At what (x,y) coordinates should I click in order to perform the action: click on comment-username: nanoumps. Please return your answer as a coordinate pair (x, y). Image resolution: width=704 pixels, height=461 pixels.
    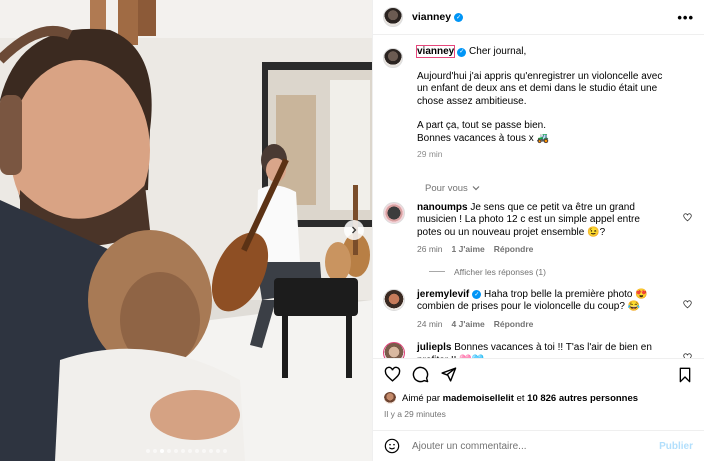
    Looking at the image, I should click on (442, 207).